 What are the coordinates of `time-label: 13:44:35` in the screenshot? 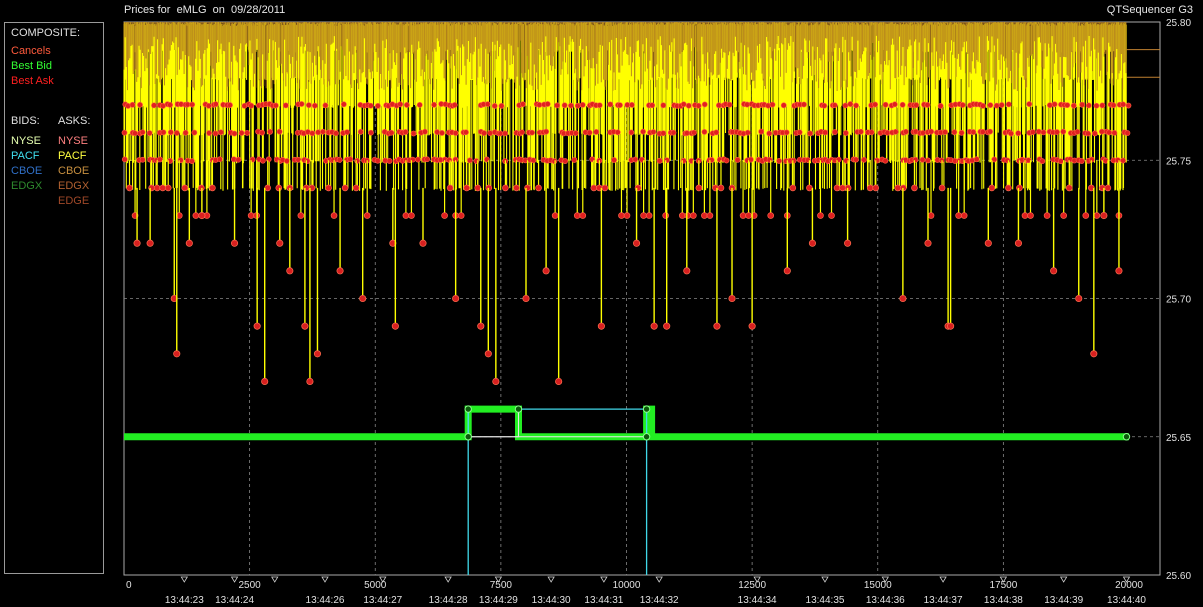 It's located at (825, 600).